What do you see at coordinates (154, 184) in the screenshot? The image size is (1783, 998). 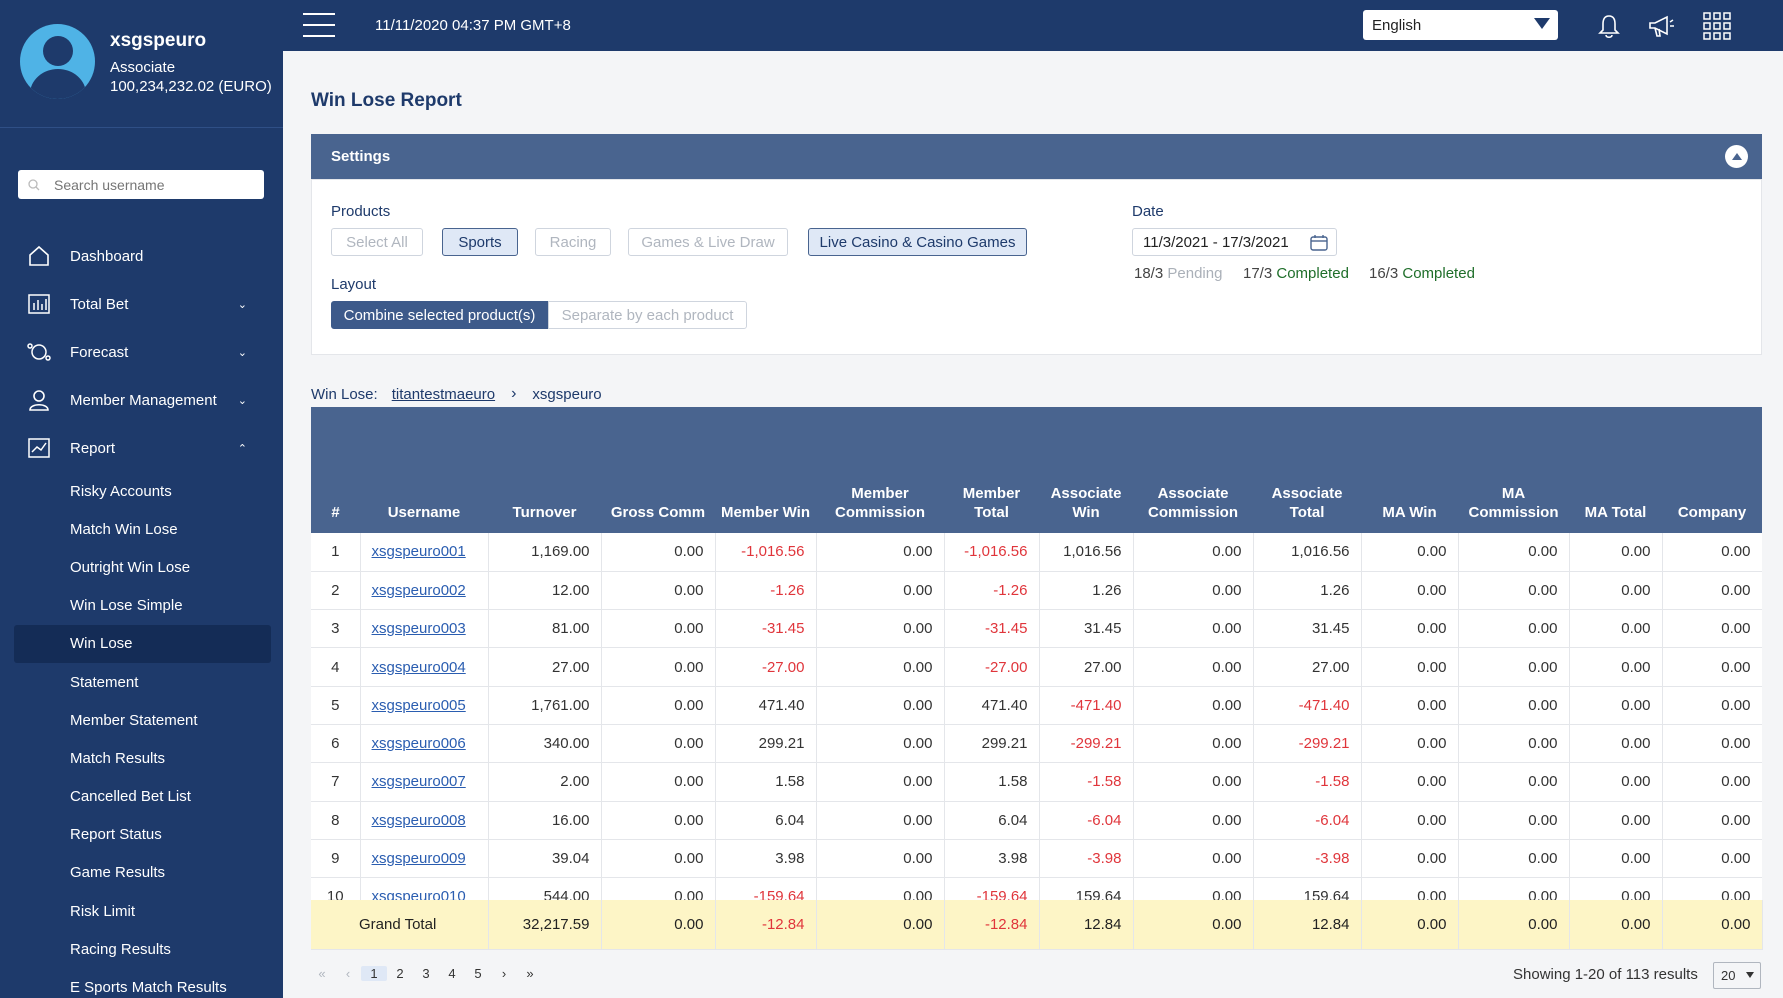 I see `search-input` at bounding box center [154, 184].